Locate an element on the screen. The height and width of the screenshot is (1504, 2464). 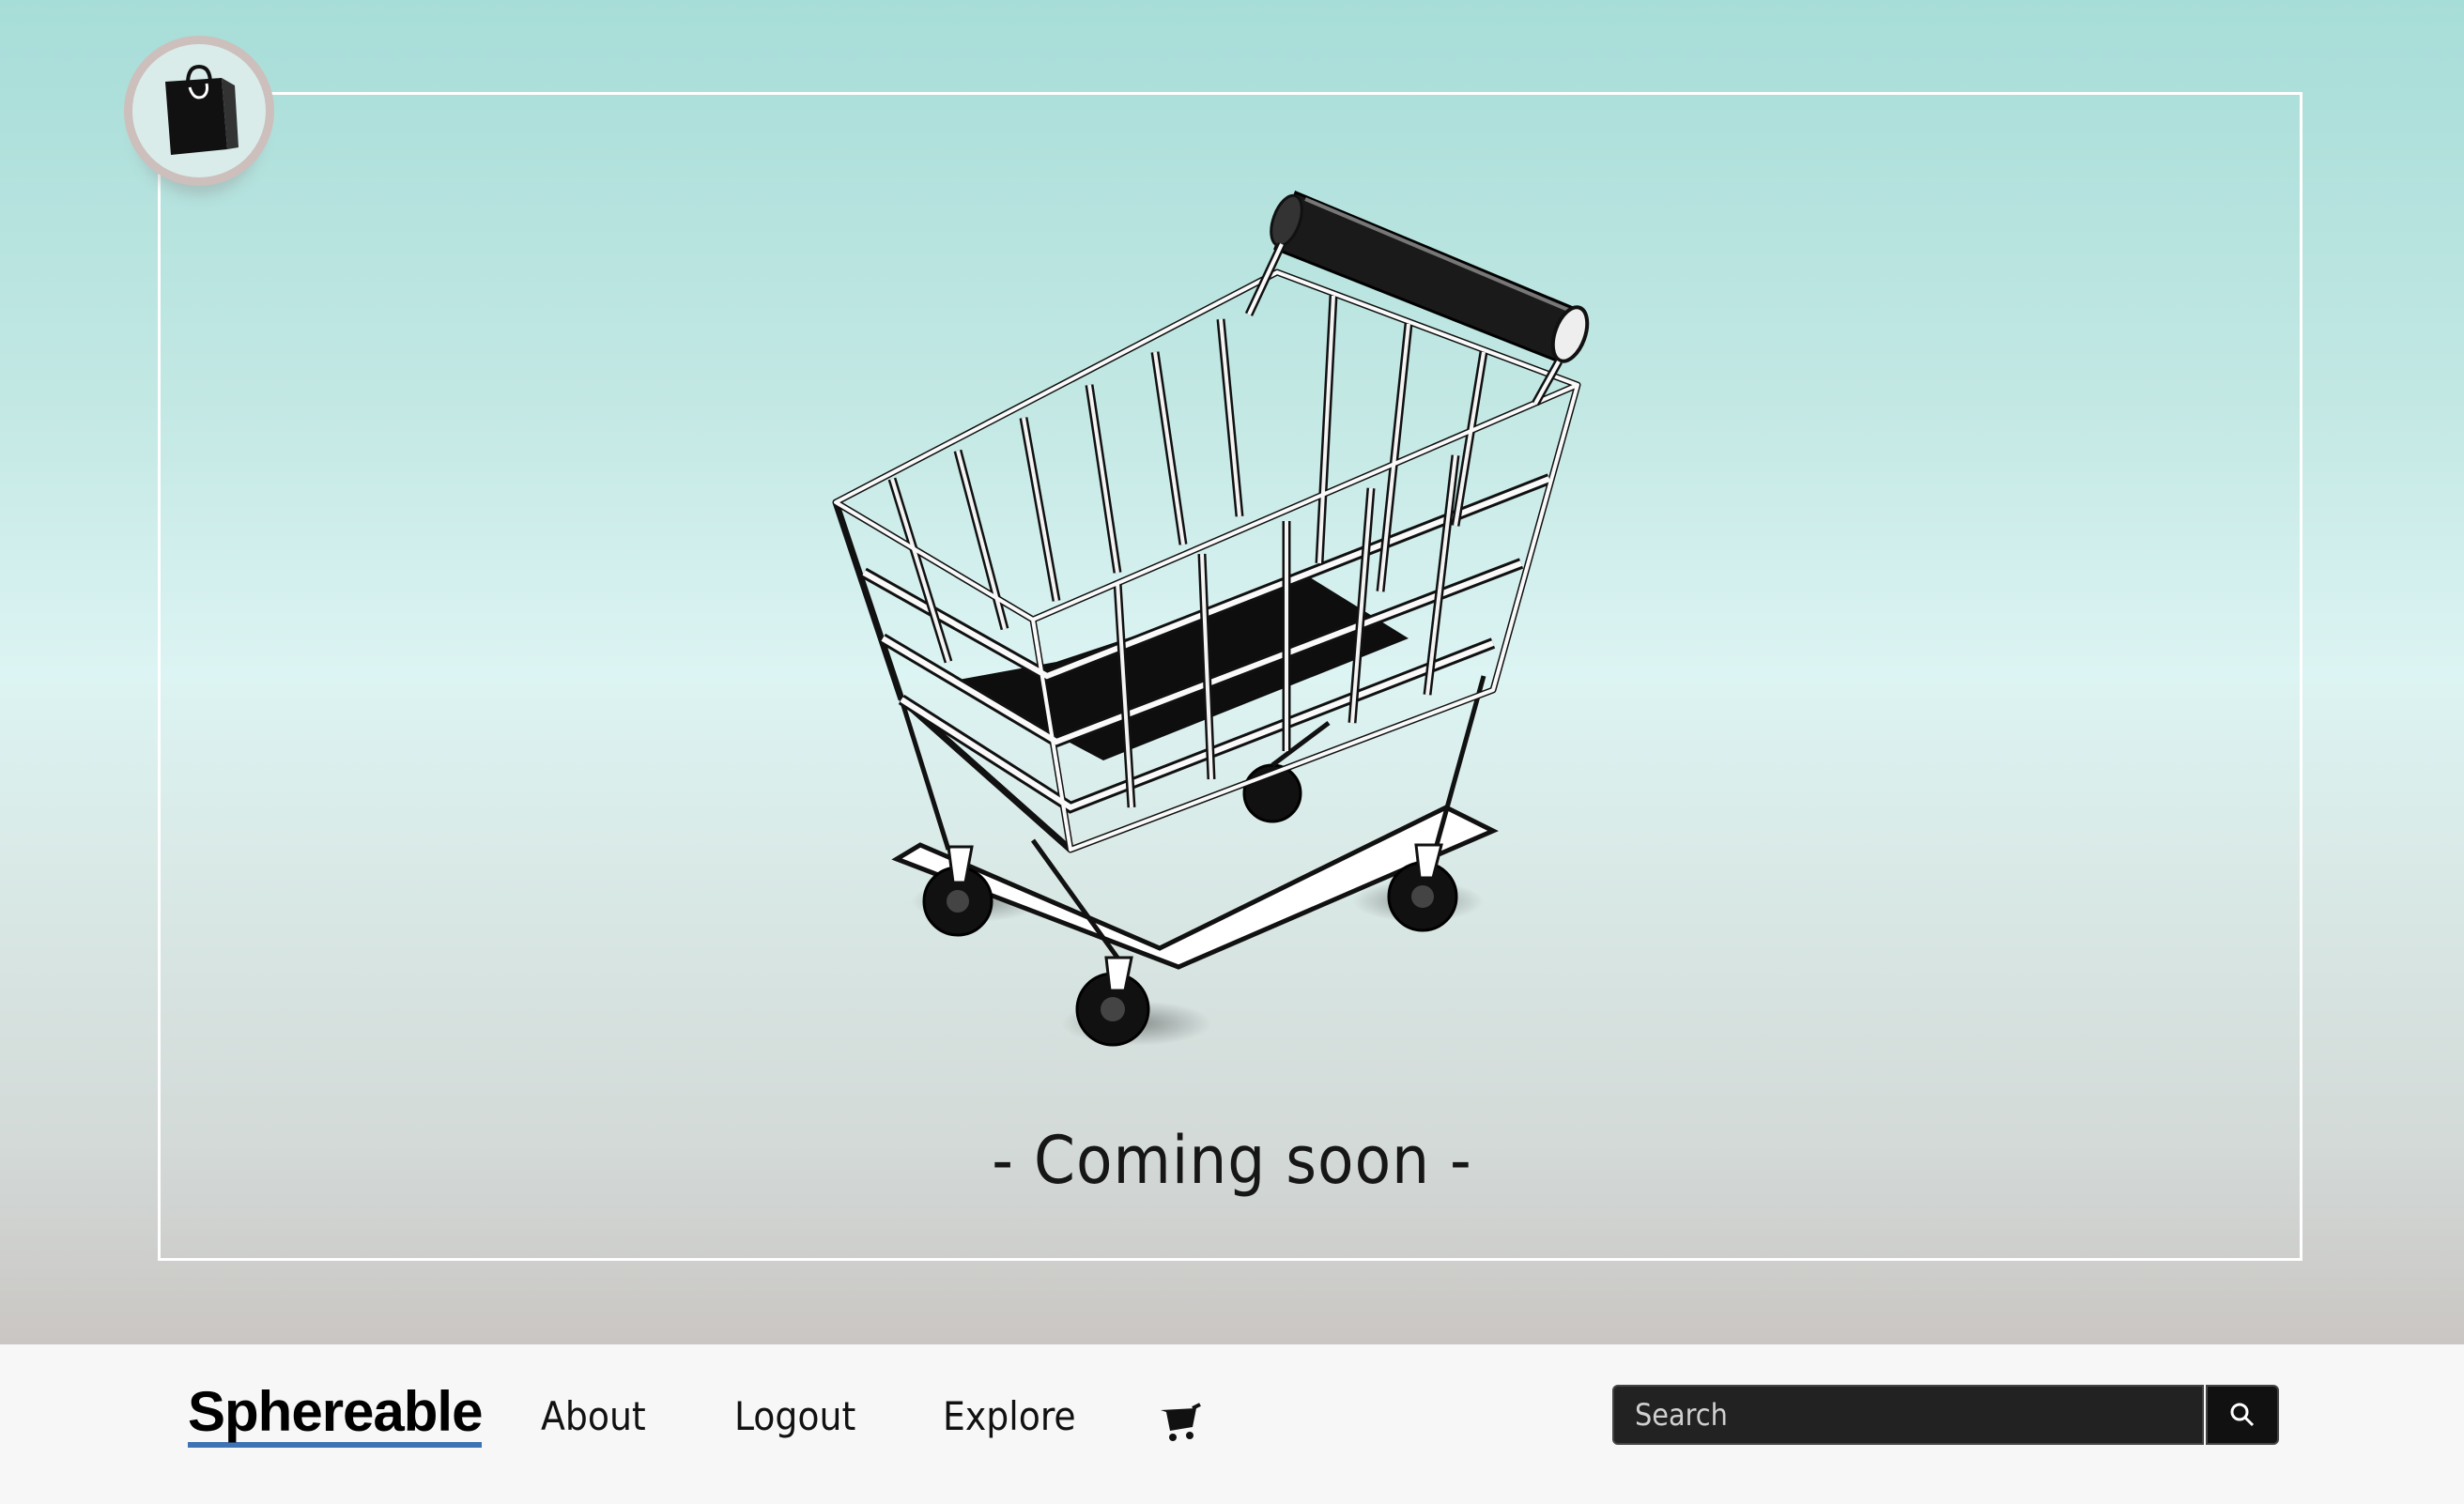
search-button is located at coordinates (2242, 1415).